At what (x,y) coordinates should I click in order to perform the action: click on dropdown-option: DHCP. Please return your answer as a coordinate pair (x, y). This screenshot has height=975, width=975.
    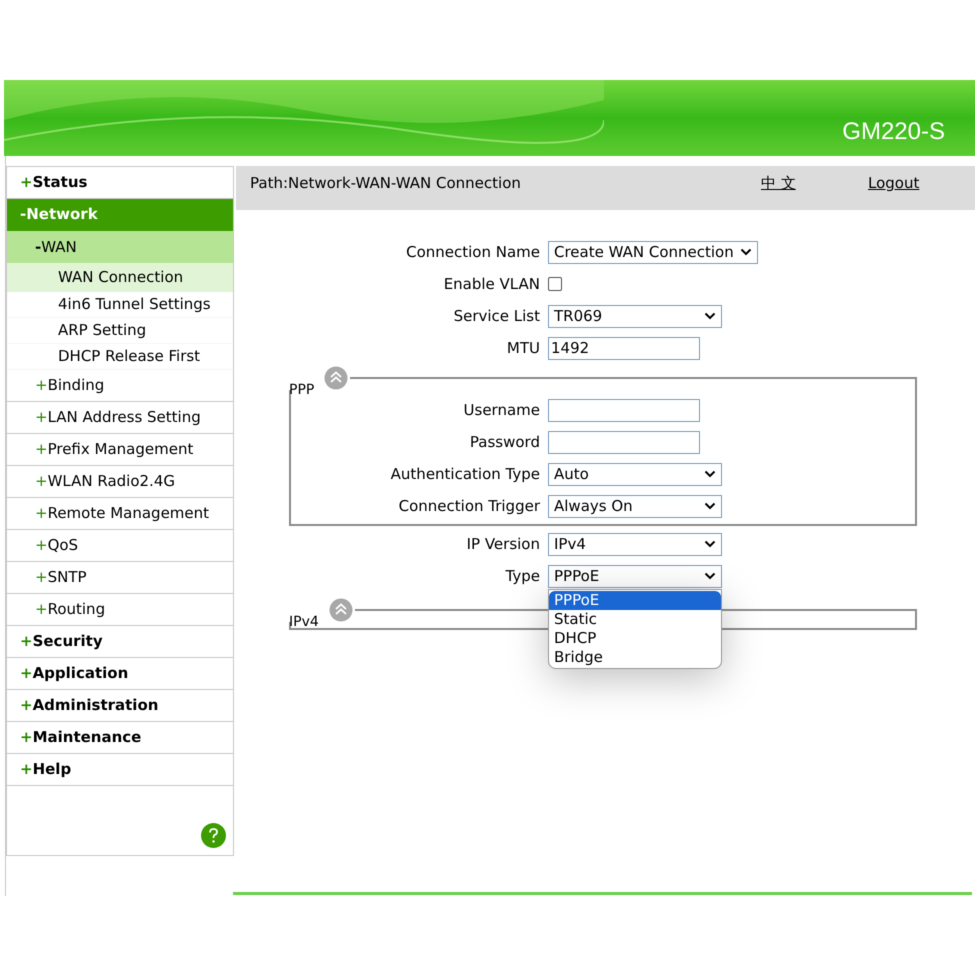
    Looking at the image, I should click on (635, 638).